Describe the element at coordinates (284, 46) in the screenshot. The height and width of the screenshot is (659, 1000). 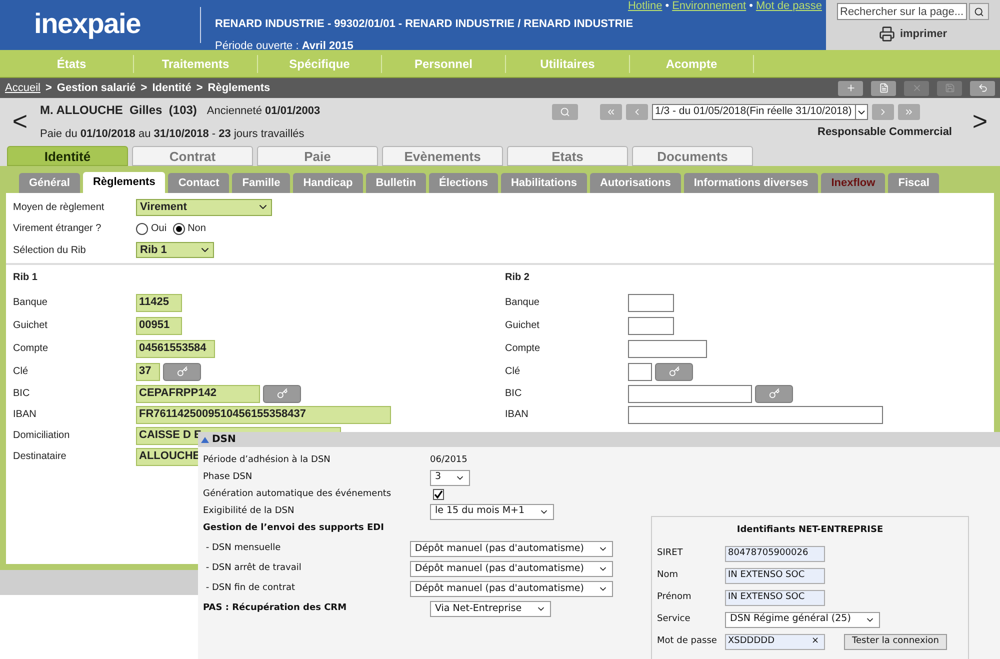
I see `period-text: Période ouverte : Avril 2015` at that location.